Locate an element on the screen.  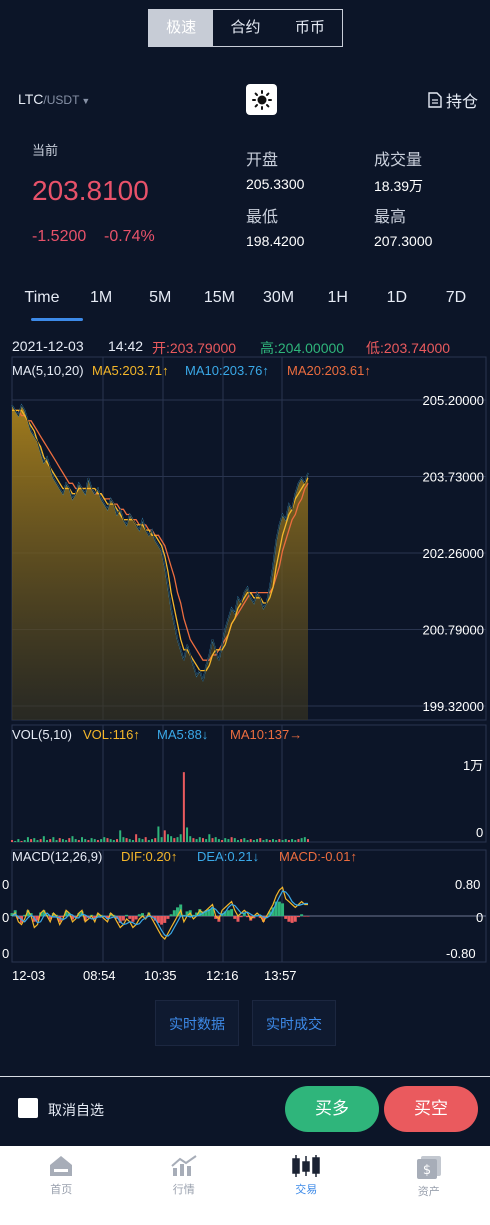
vol-ma5: MA5:88↓ is located at coordinates (183, 734).